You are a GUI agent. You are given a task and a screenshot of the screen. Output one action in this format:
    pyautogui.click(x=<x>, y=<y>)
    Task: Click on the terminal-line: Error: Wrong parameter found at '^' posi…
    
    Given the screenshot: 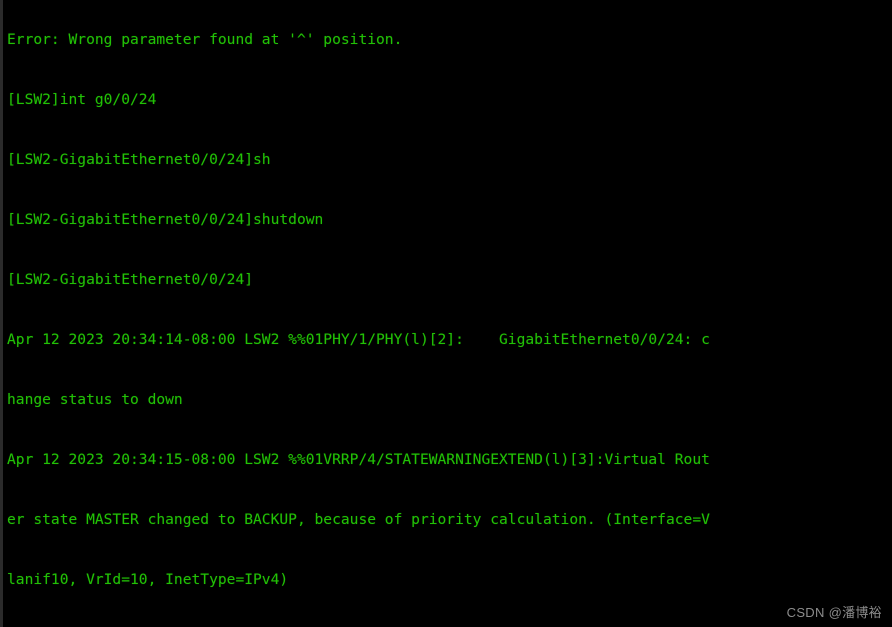 What is the action you would take?
    pyautogui.click(x=205, y=39)
    